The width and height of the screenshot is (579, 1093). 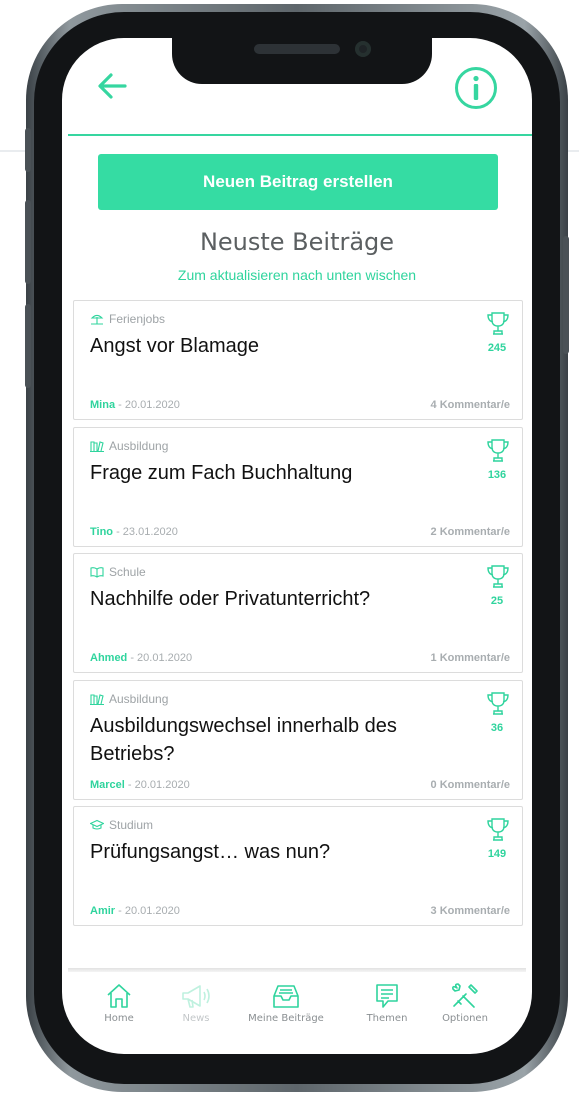 I want to click on post-date: - 23.01.2020, so click(x=145, y=532).